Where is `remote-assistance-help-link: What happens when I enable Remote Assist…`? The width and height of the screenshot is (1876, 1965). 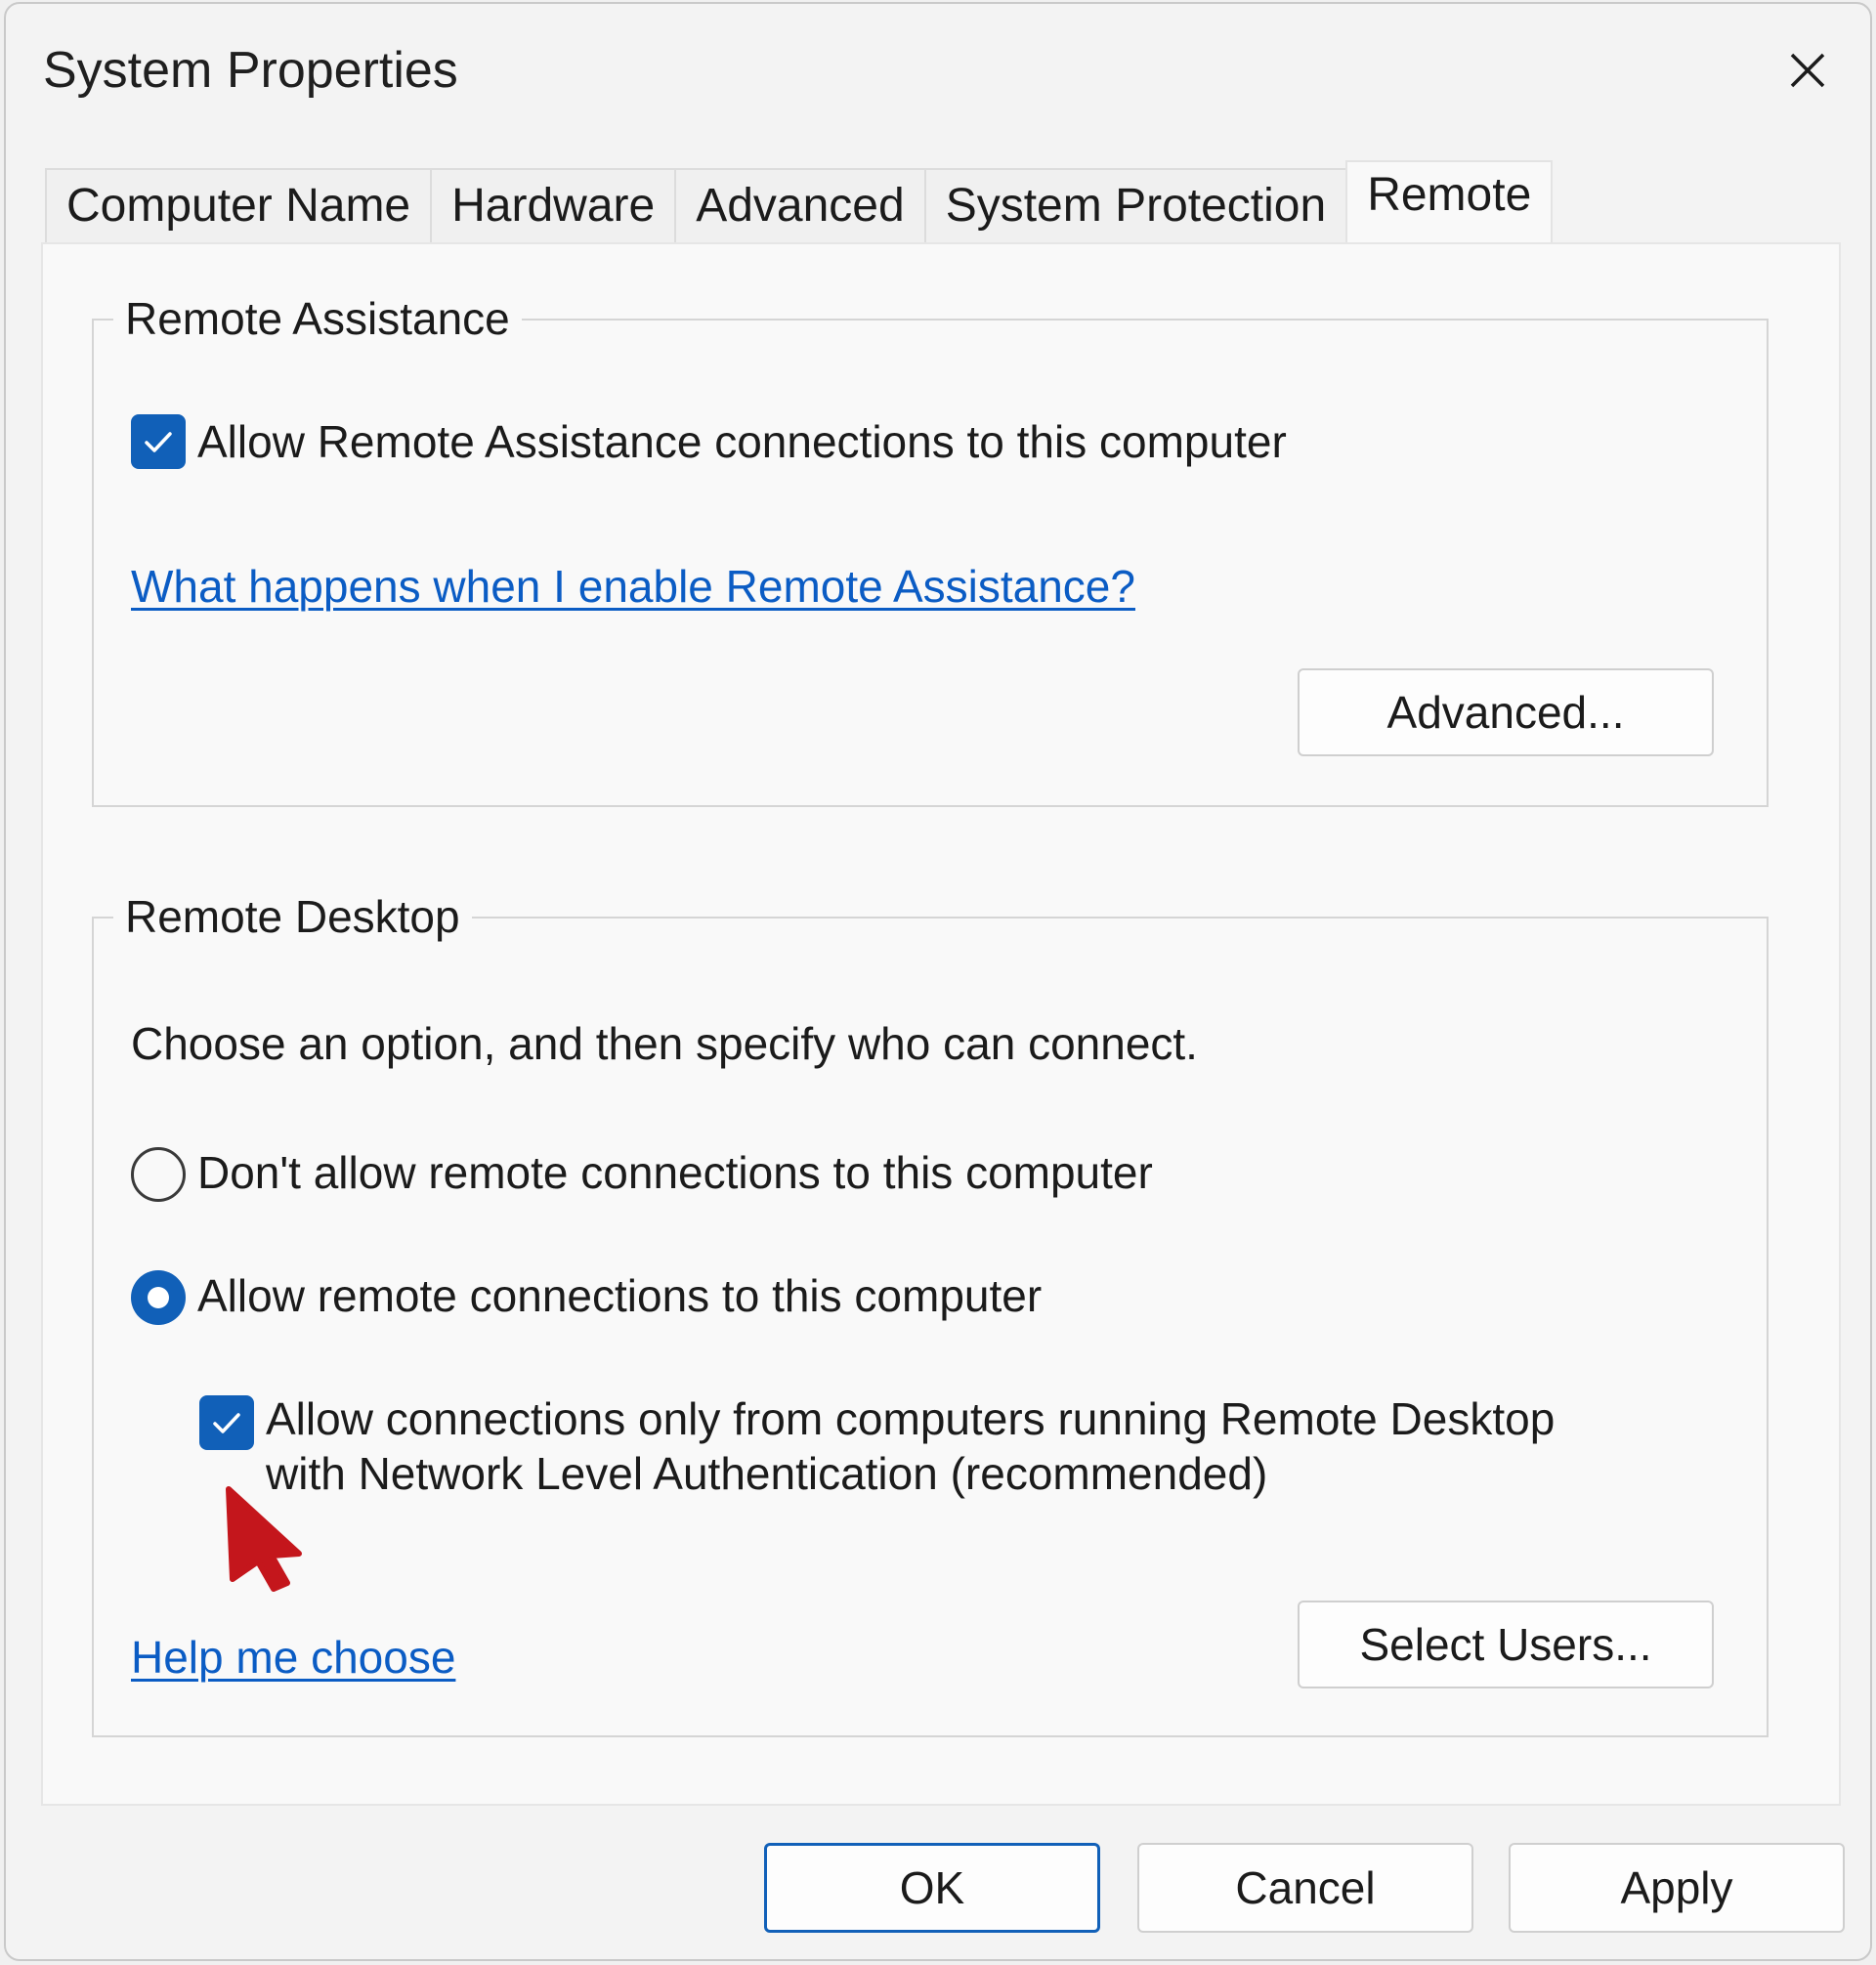 remote-assistance-help-link: What happens when I enable Remote Assist… is located at coordinates (633, 587).